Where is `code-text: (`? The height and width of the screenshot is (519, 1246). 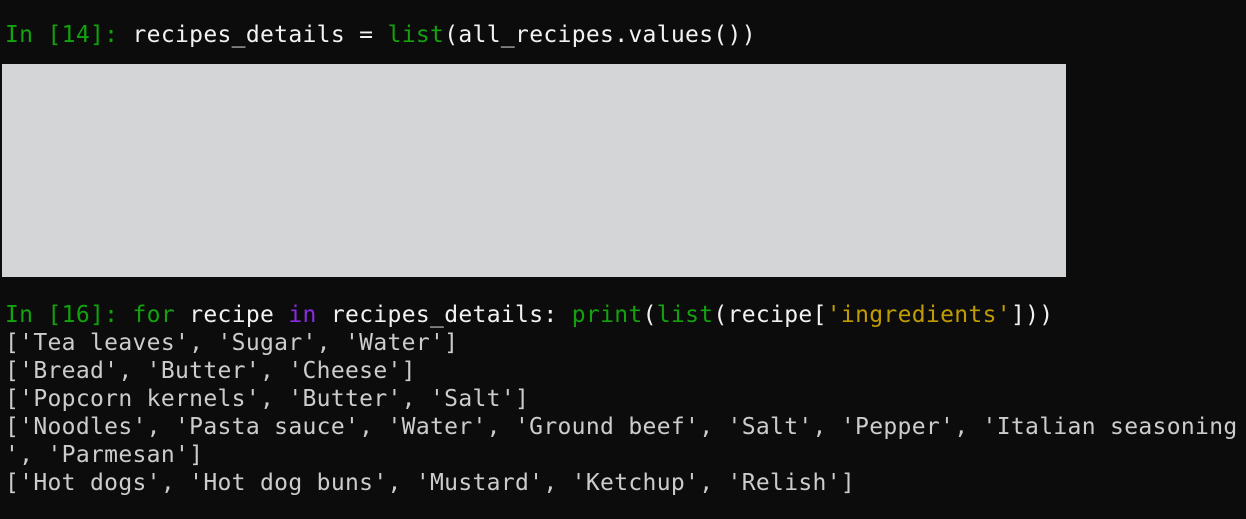
code-text: ( is located at coordinates (649, 315).